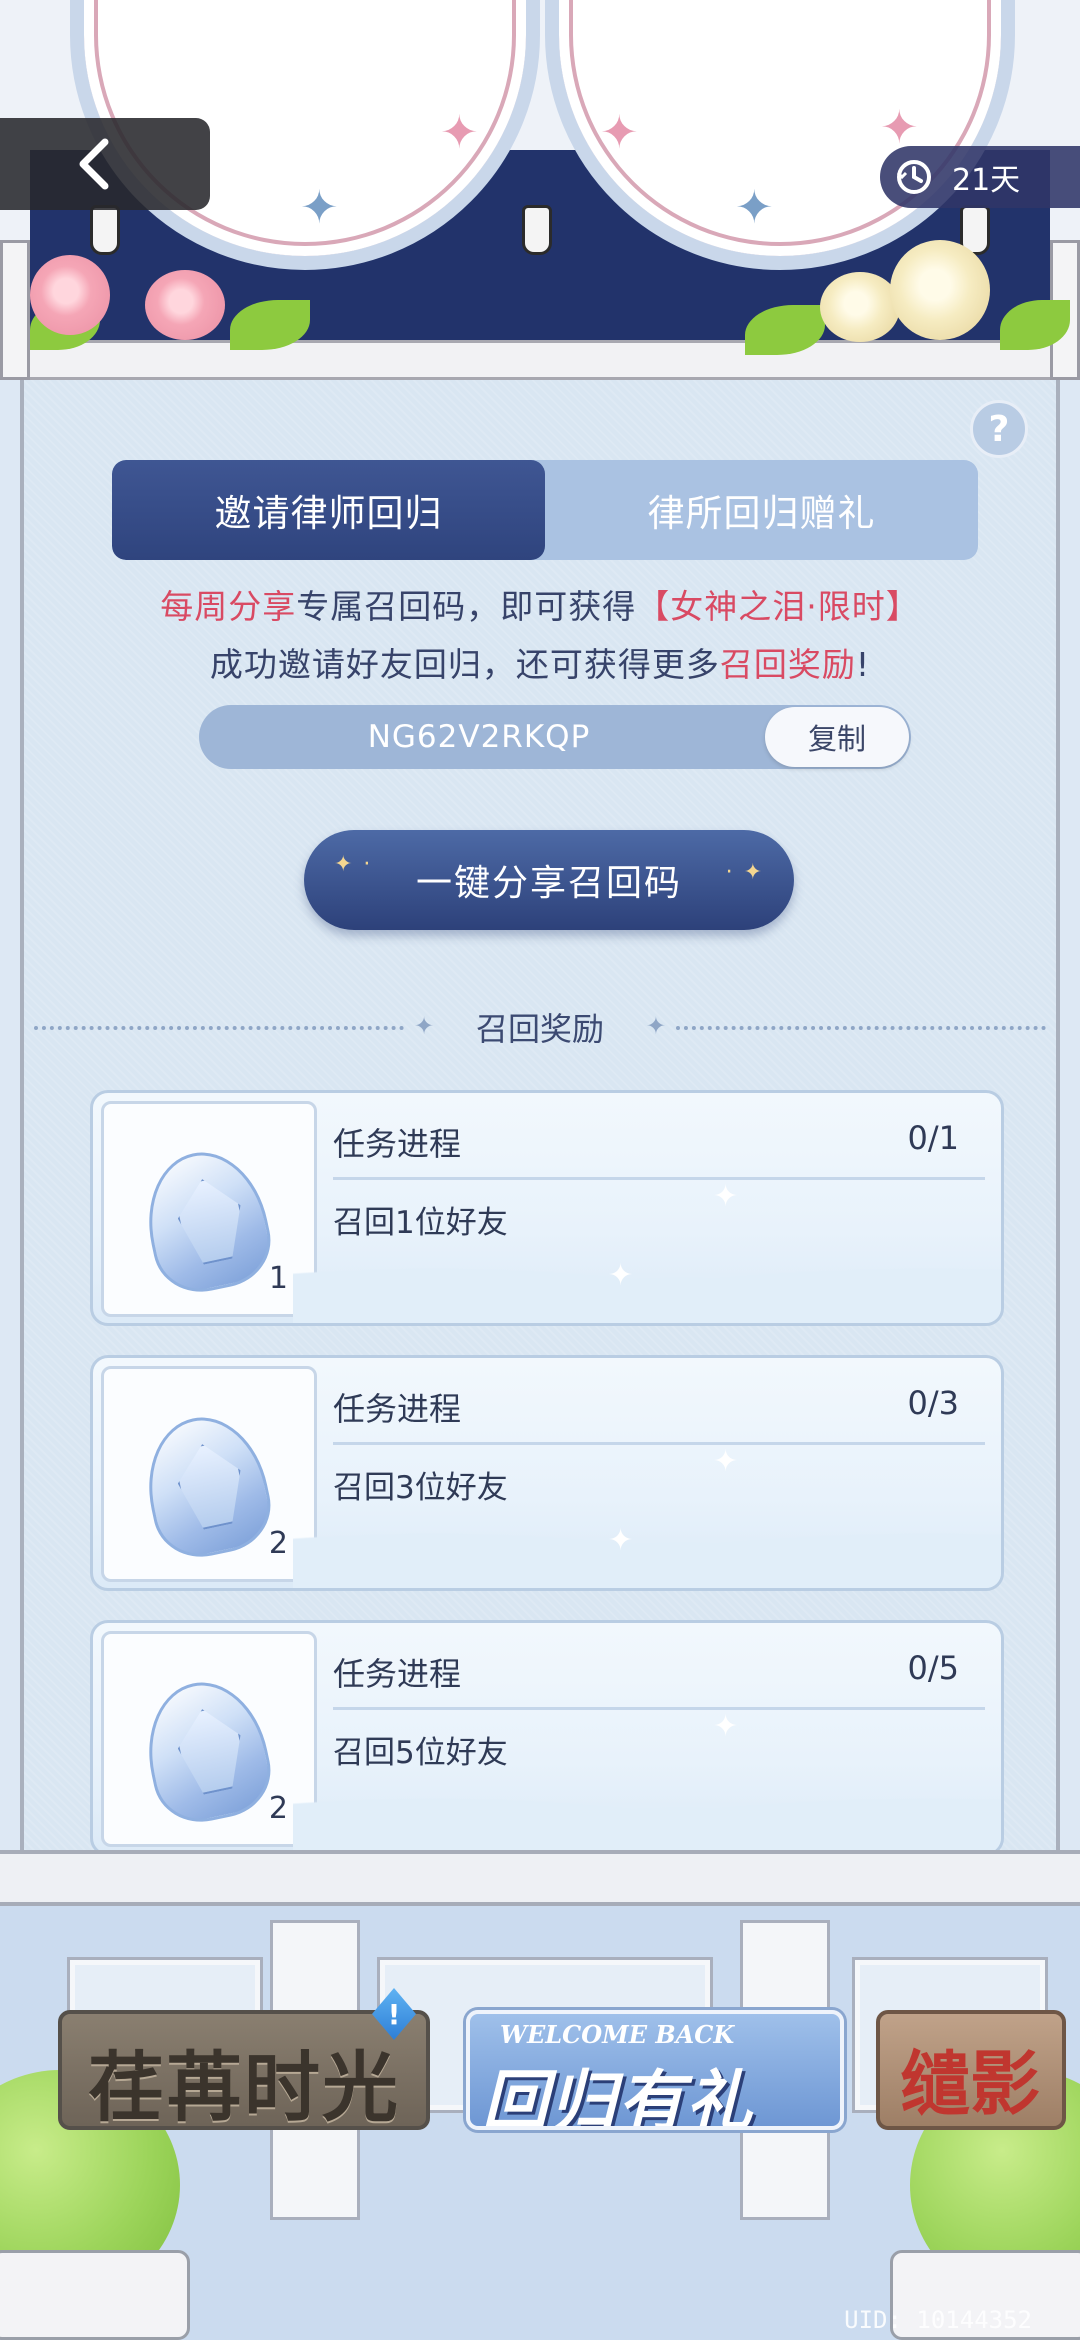 The height and width of the screenshot is (2340, 1080). Describe the element at coordinates (933, 1403) in the screenshot. I see `task-progress-value: 0/3` at that location.